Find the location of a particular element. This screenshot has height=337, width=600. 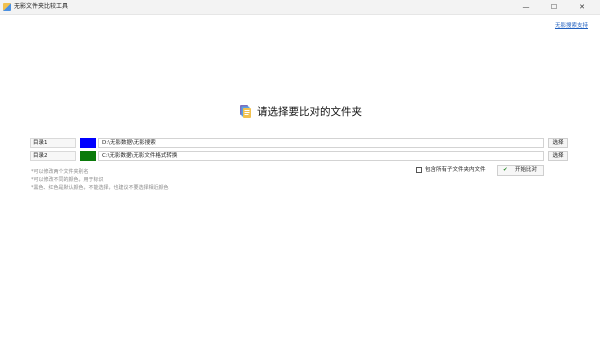

include-subfolders-checkbox is located at coordinates (419, 170).